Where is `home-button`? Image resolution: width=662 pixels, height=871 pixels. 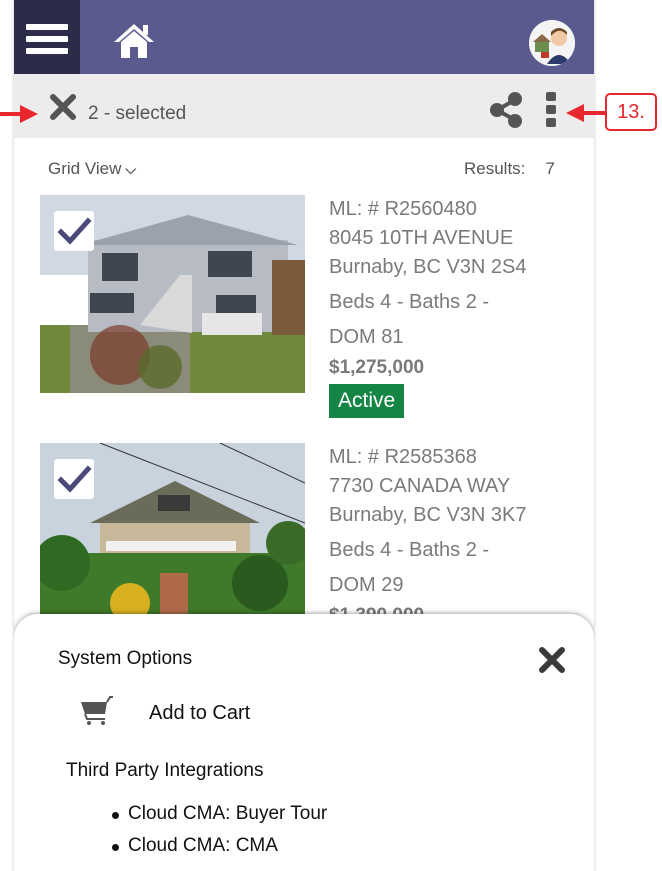
home-button is located at coordinates (134, 40).